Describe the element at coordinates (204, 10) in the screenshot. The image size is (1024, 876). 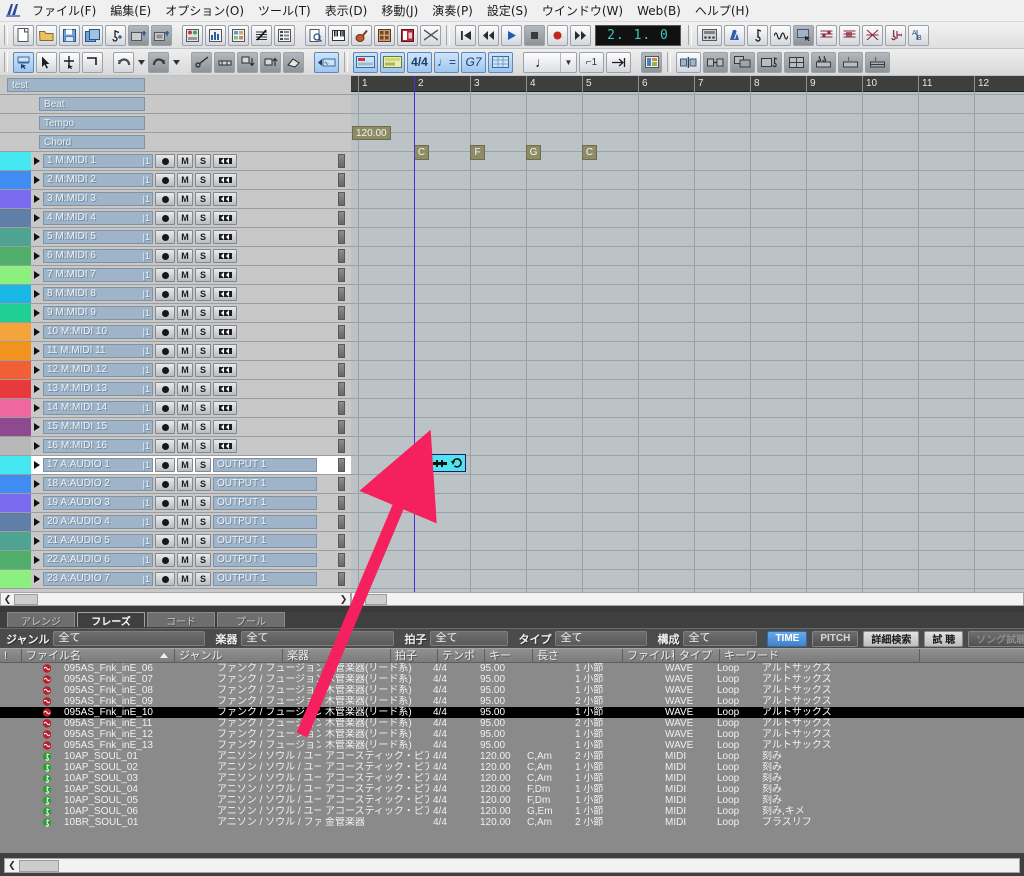
I see `menu-options: オプション(O)` at that location.